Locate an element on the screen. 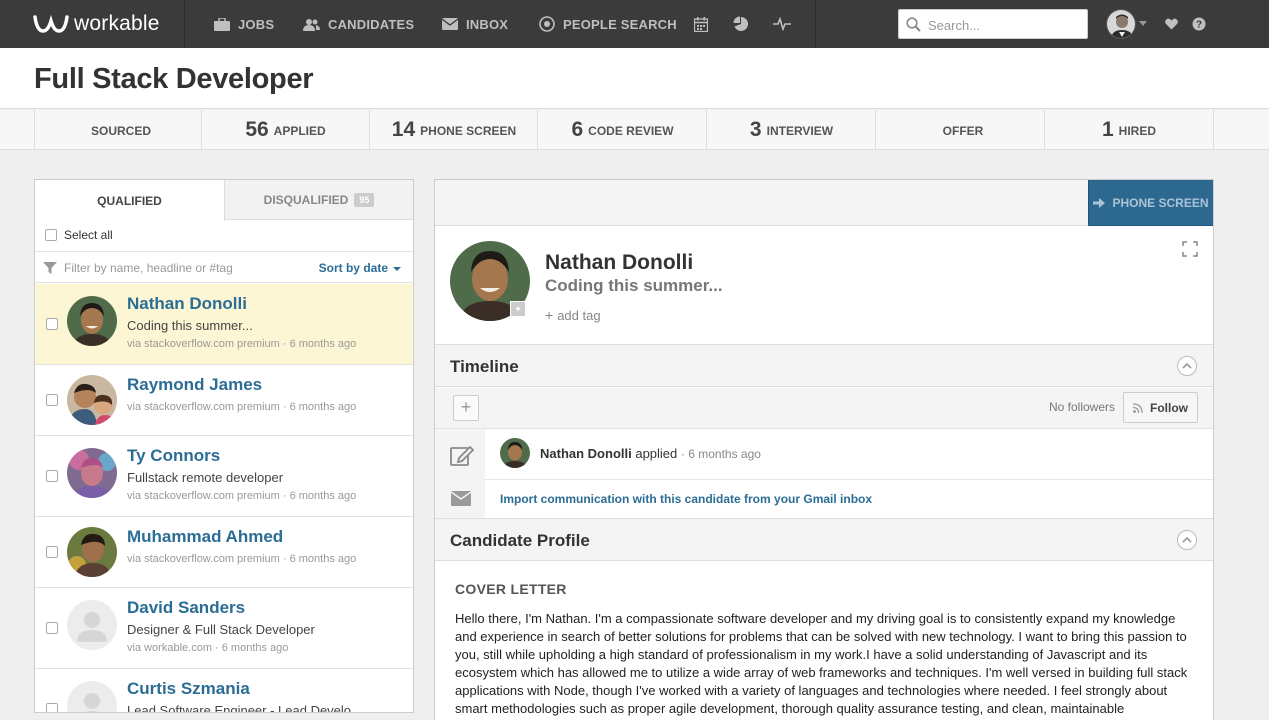 The image size is (1269, 720). briefcase-icon is located at coordinates (222, 24).